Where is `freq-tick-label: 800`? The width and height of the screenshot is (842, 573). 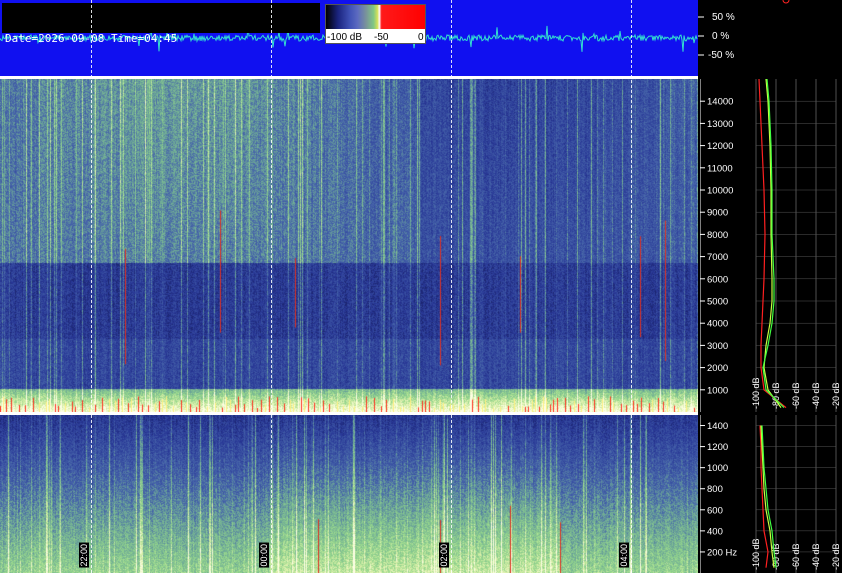 freq-tick-label: 800 is located at coordinates (715, 489).